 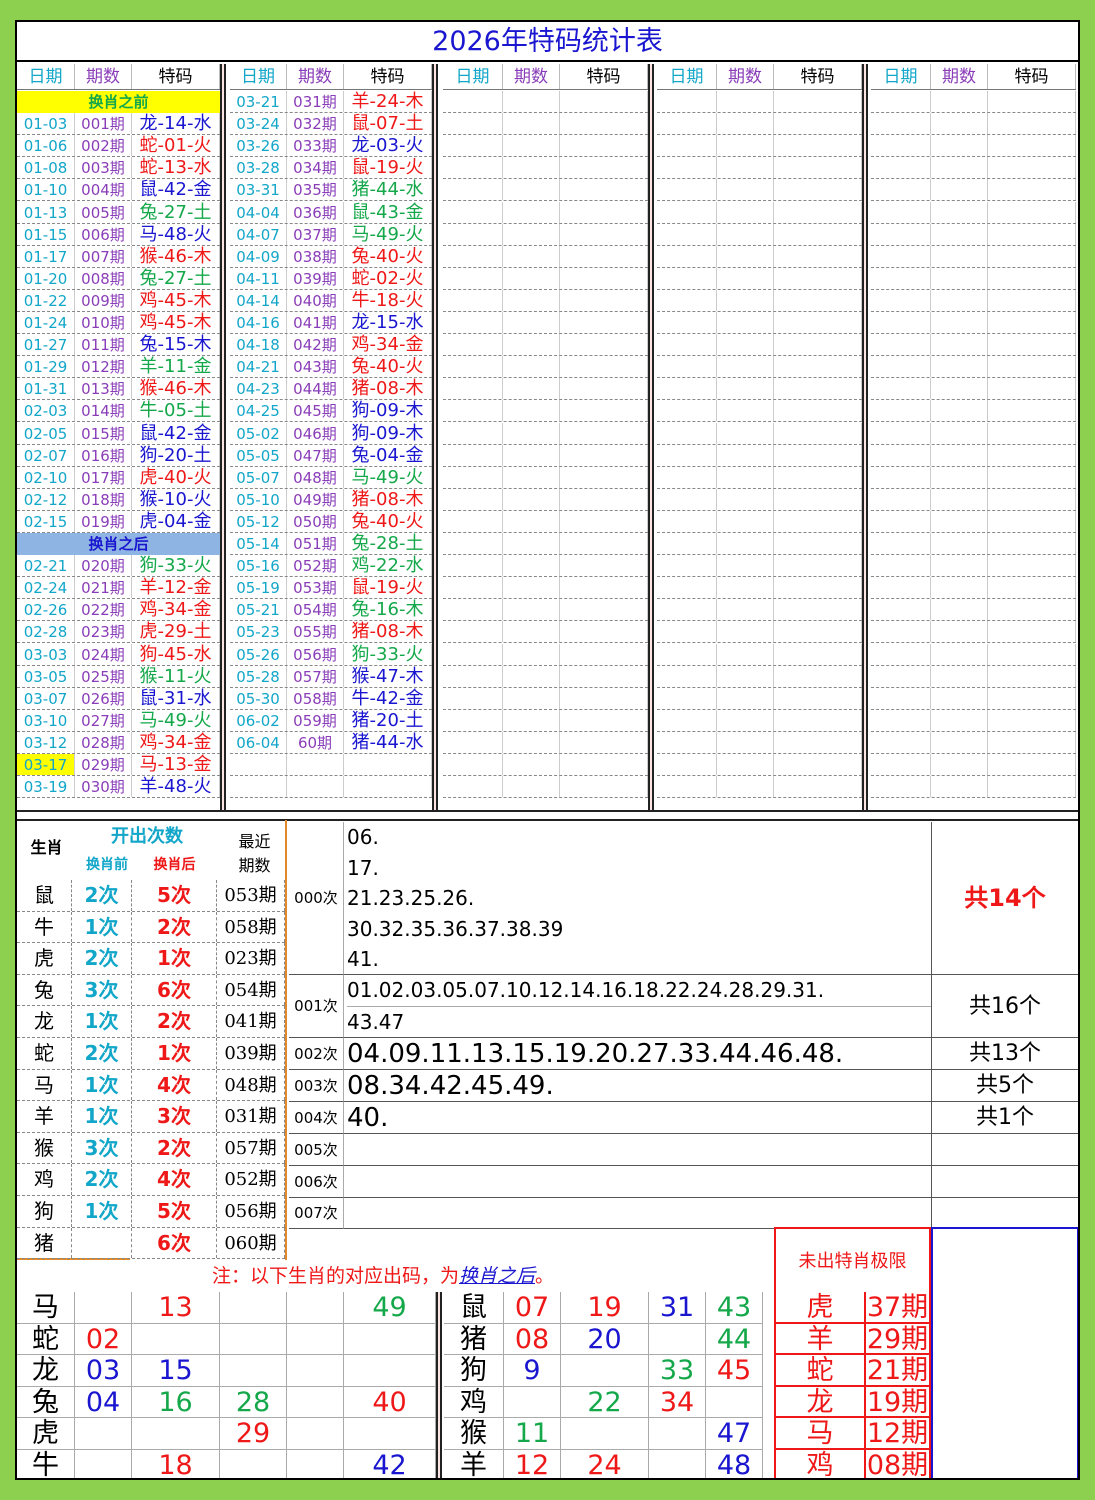 I want to click on date-cell: 04-11, so click(x=258, y=278).